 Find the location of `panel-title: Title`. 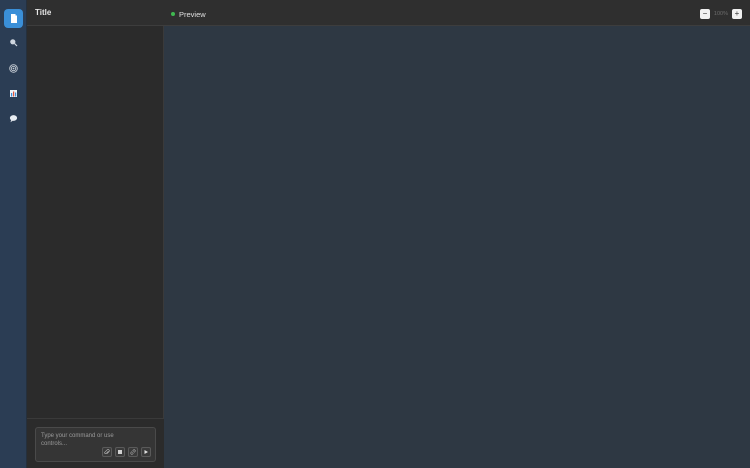

panel-title: Title is located at coordinates (43, 12).